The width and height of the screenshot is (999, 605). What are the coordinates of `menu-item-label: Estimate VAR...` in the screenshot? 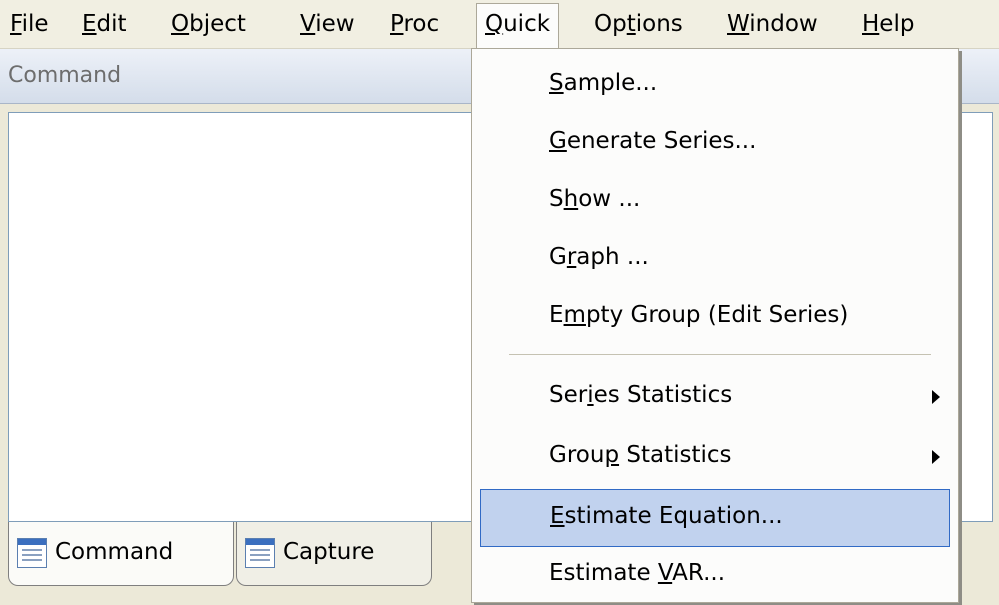 It's located at (637, 573).